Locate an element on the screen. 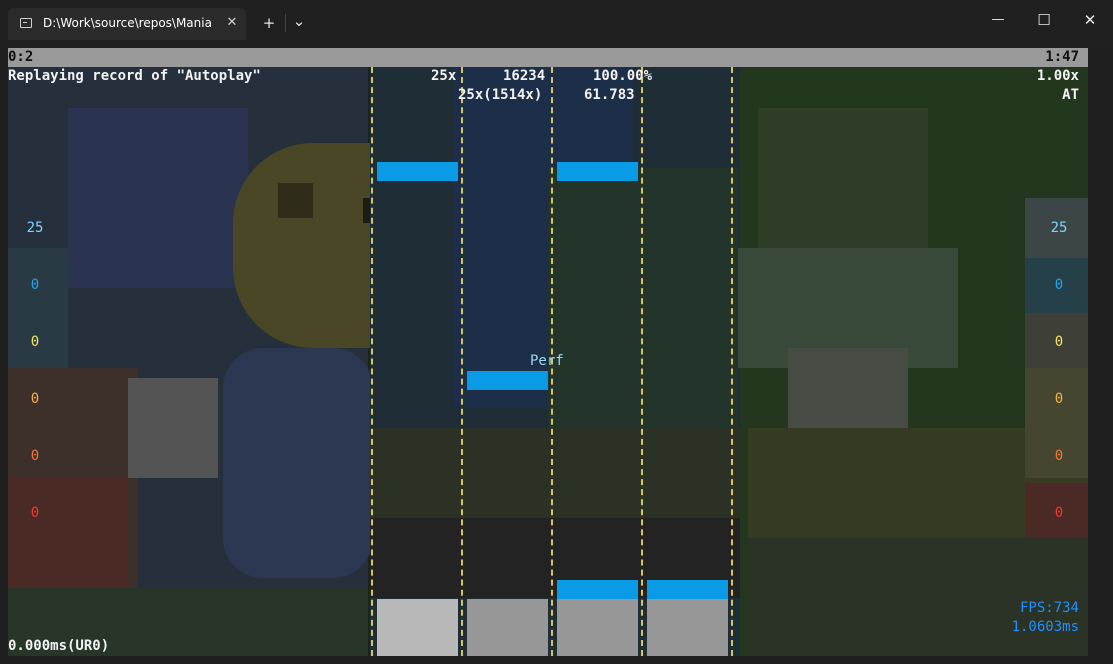 This screenshot has width=1113, height=664. new-tab-button: + is located at coordinates (269, 23).